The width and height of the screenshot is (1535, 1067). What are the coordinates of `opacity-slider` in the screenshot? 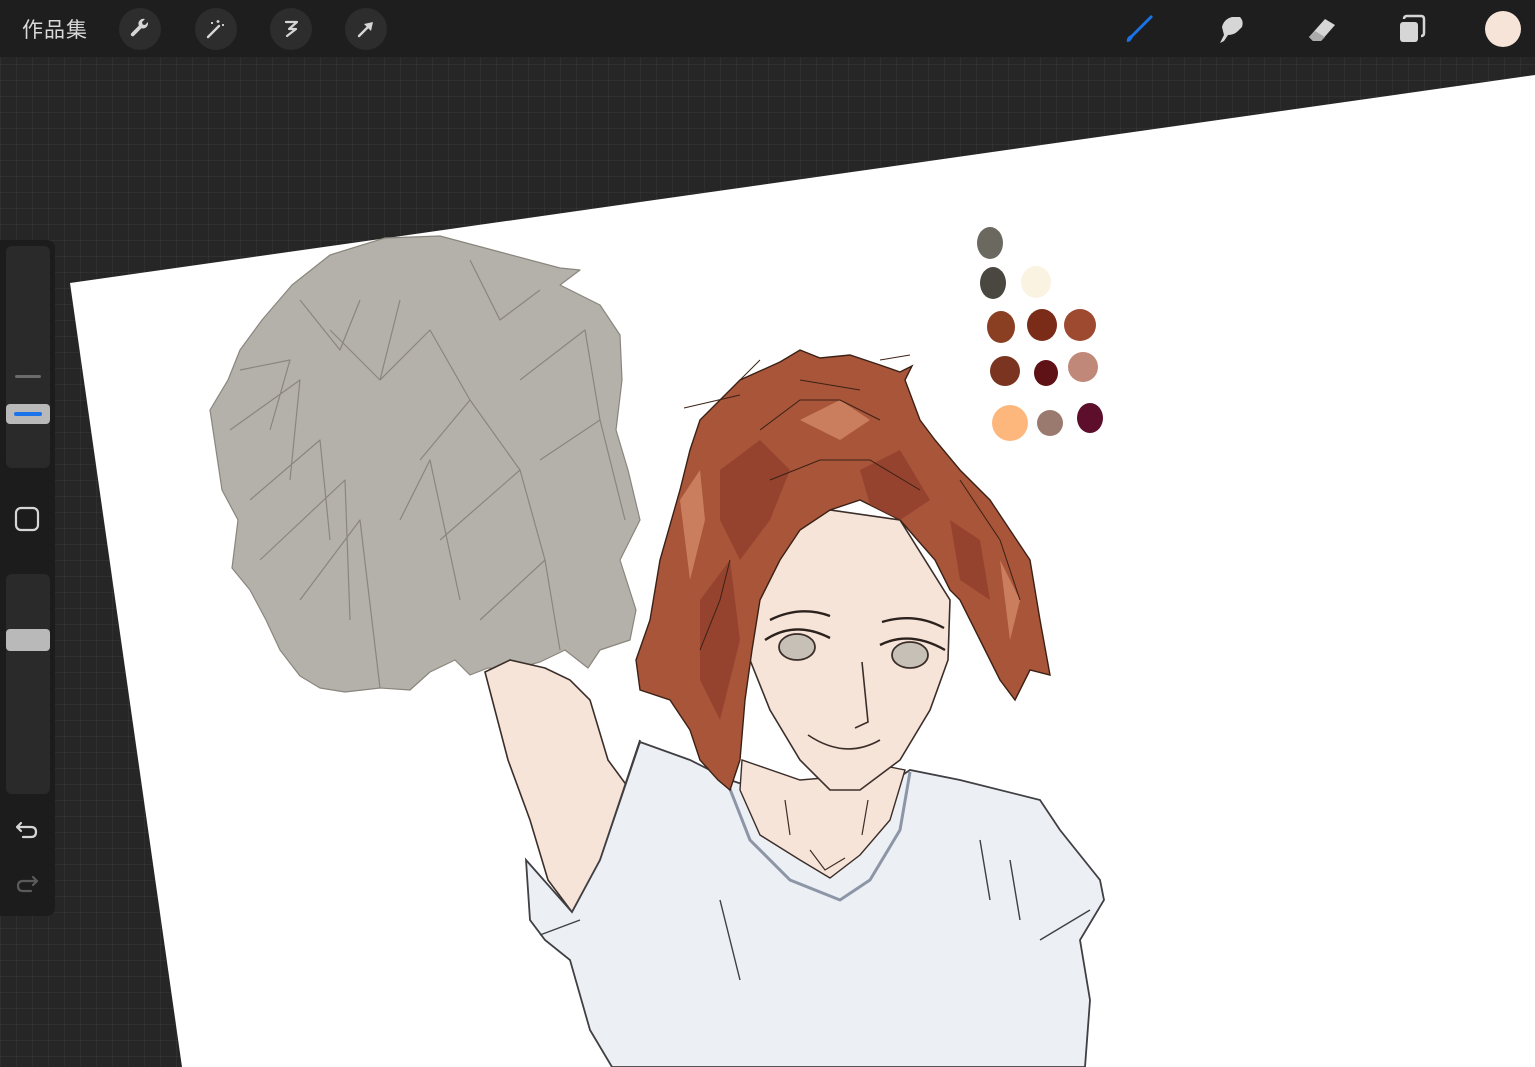 It's located at (28, 684).